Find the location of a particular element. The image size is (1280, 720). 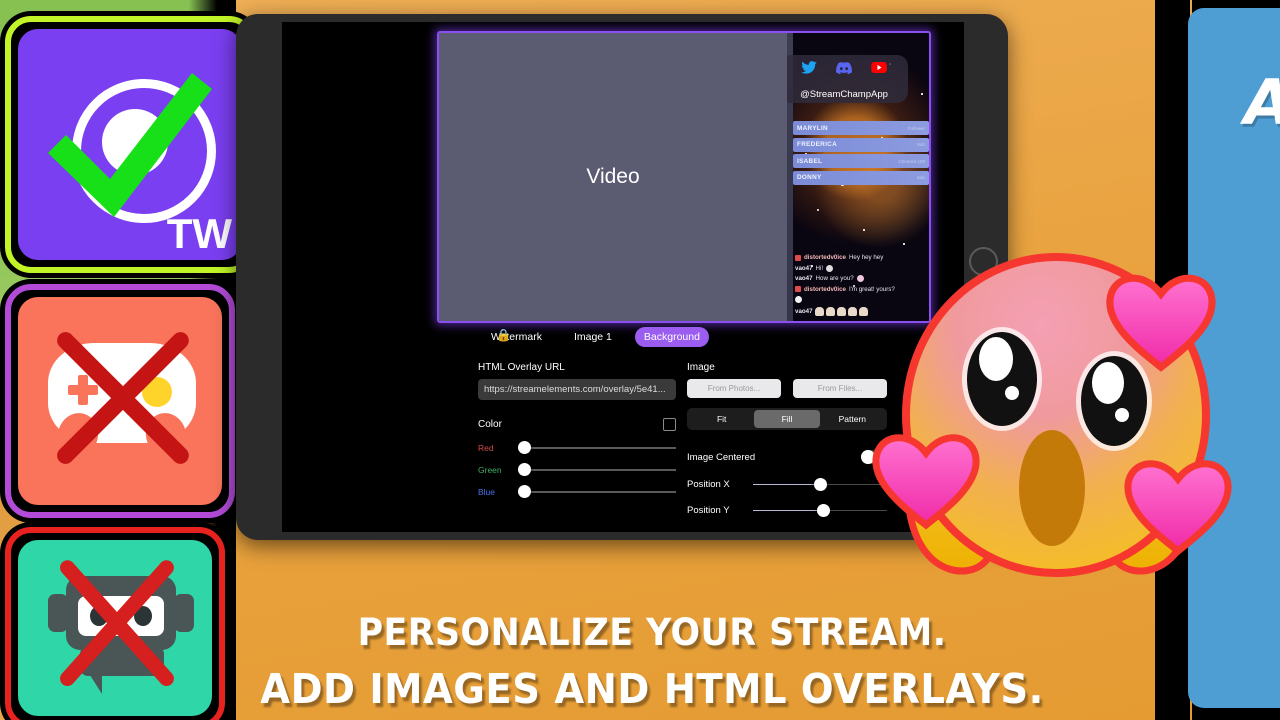

fit-mode-fill: Fill is located at coordinates (787, 419).